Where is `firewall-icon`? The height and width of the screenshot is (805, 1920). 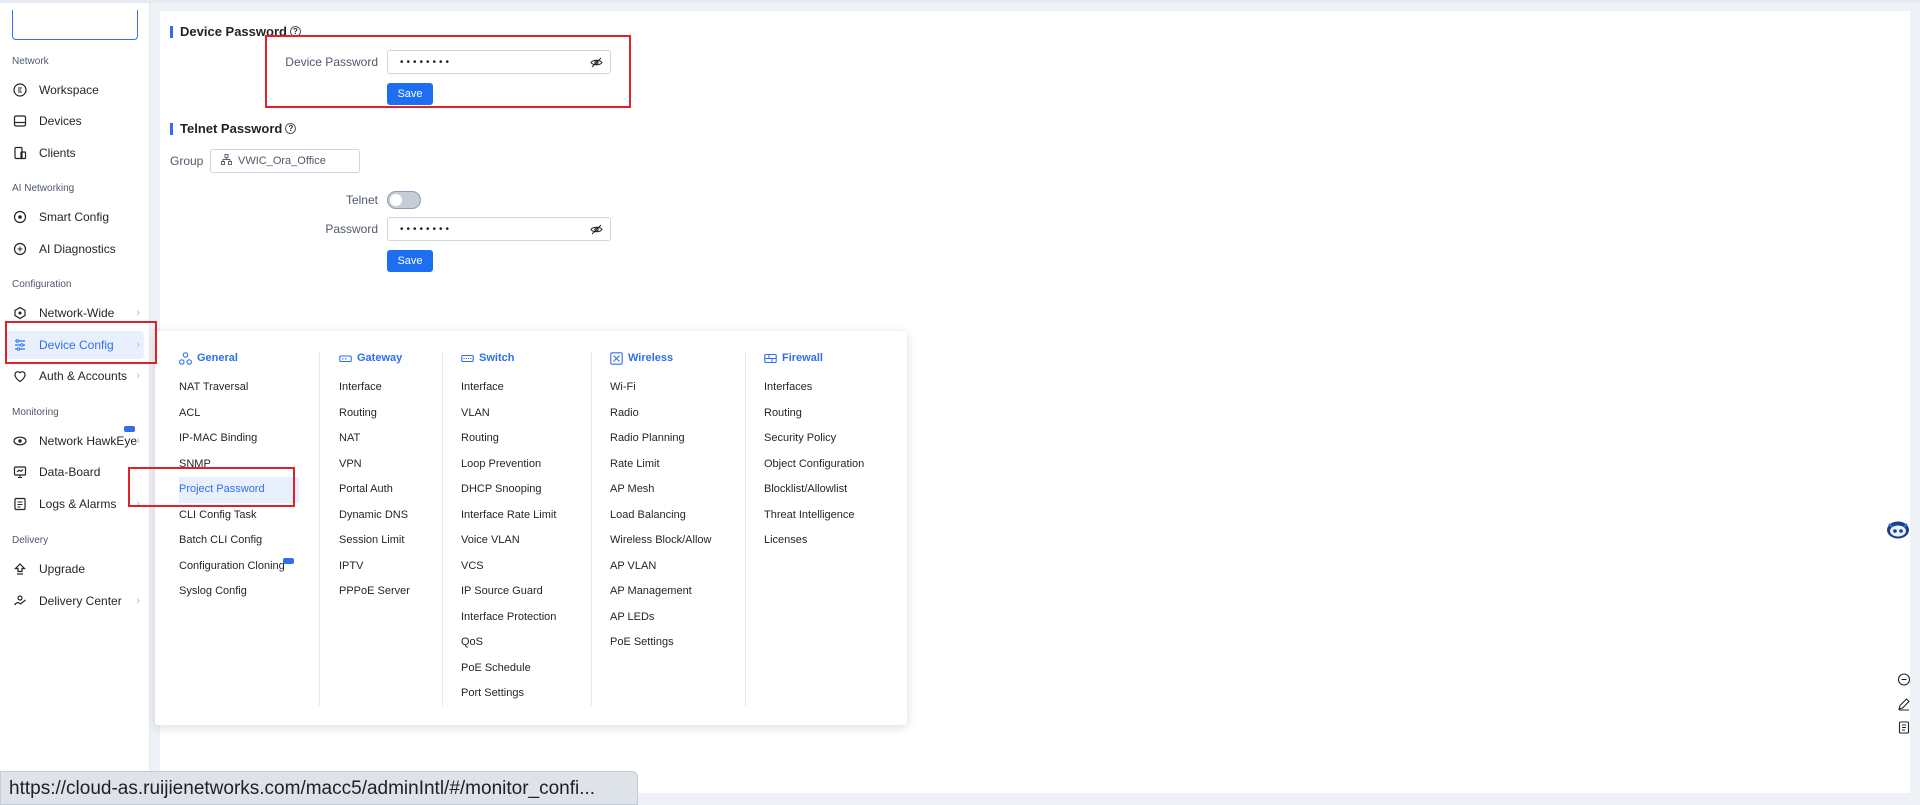 firewall-icon is located at coordinates (770, 358).